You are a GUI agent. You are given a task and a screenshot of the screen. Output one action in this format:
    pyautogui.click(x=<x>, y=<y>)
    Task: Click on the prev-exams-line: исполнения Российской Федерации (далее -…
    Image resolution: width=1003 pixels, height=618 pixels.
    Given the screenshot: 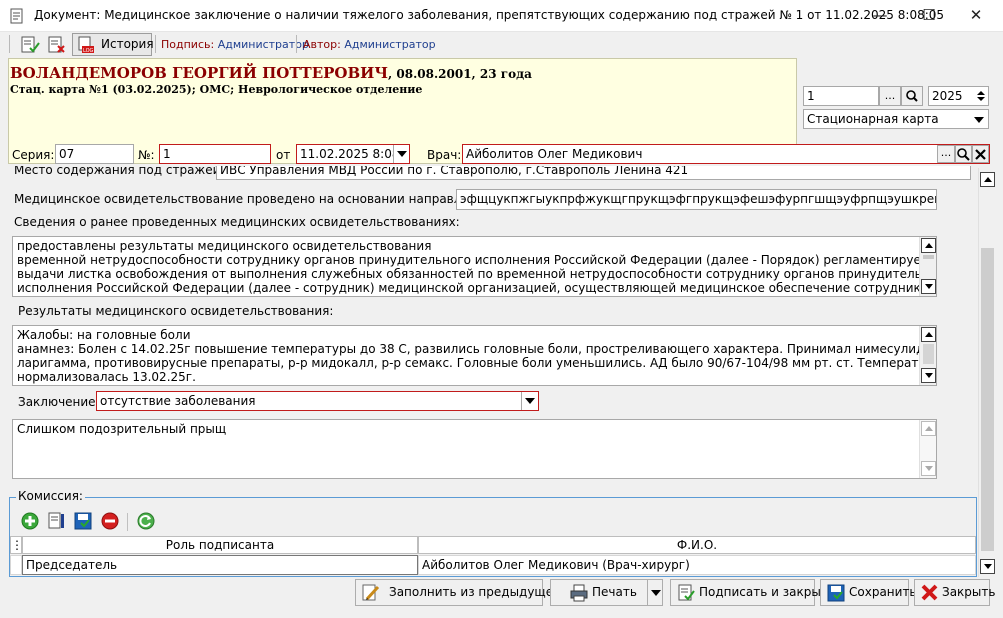 What is the action you would take?
    pyautogui.click(x=474, y=288)
    